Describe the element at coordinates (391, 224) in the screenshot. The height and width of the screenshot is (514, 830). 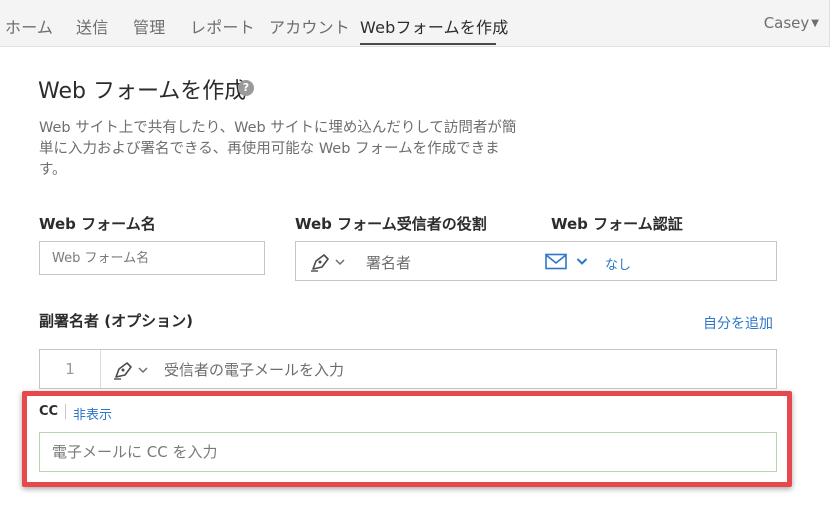
I see `recipient-role-label: Web フォーム受信者の役割` at that location.